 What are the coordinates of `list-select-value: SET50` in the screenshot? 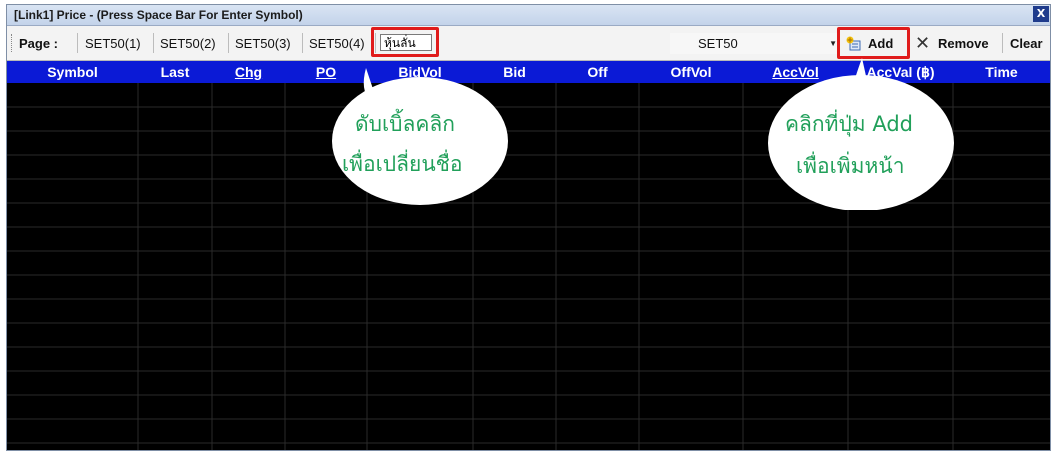 It's located at (718, 43).